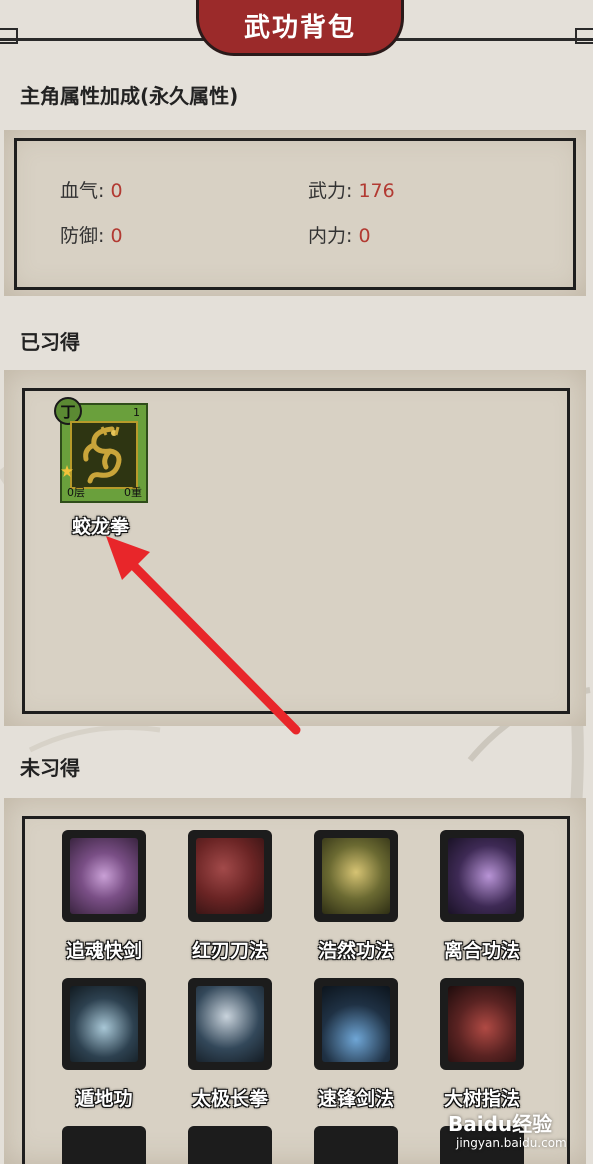 The image size is (593, 1164). I want to click on dragon-icon, so click(104, 455).